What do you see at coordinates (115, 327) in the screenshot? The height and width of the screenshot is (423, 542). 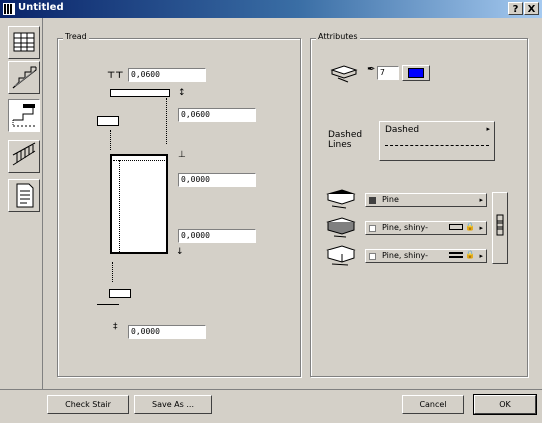 I see `dimension-arrow-icon: ‡` at bounding box center [115, 327].